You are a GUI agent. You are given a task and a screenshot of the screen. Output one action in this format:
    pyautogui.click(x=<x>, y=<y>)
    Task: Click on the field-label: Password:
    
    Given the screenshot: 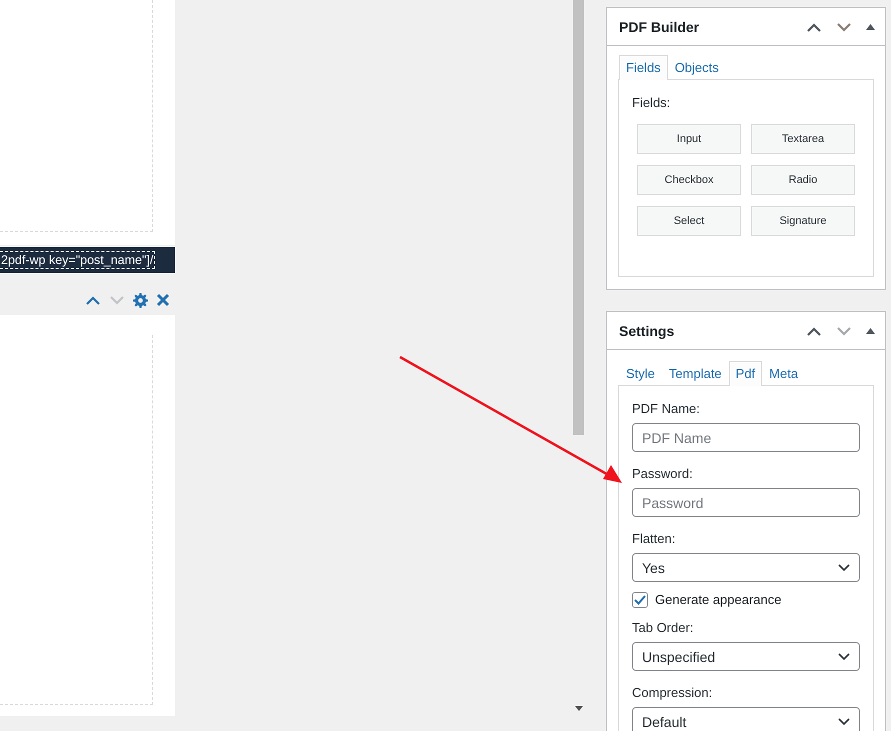 What is the action you would take?
    pyautogui.click(x=663, y=473)
    